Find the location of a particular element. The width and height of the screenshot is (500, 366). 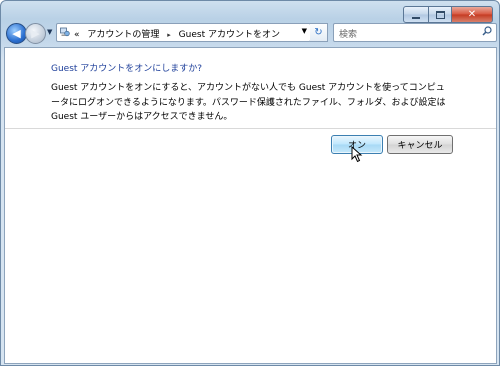

close-icon: ✕ is located at coordinates (472, 14).